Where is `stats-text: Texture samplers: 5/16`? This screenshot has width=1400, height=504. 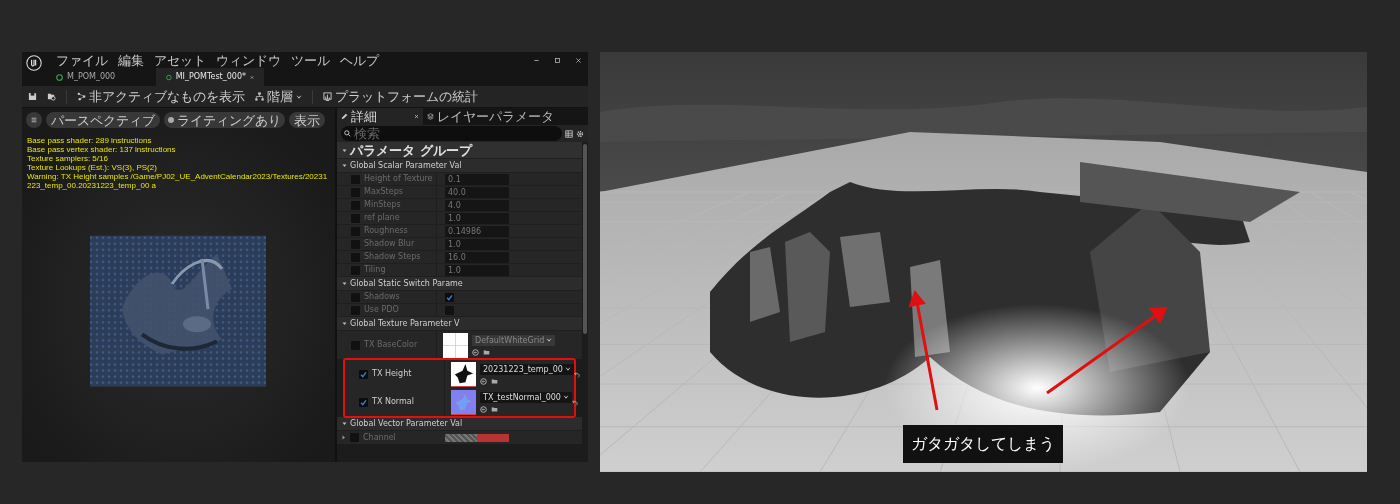 stats-text: Texture samplers: 5/16 is located at coordinates (68, 158).